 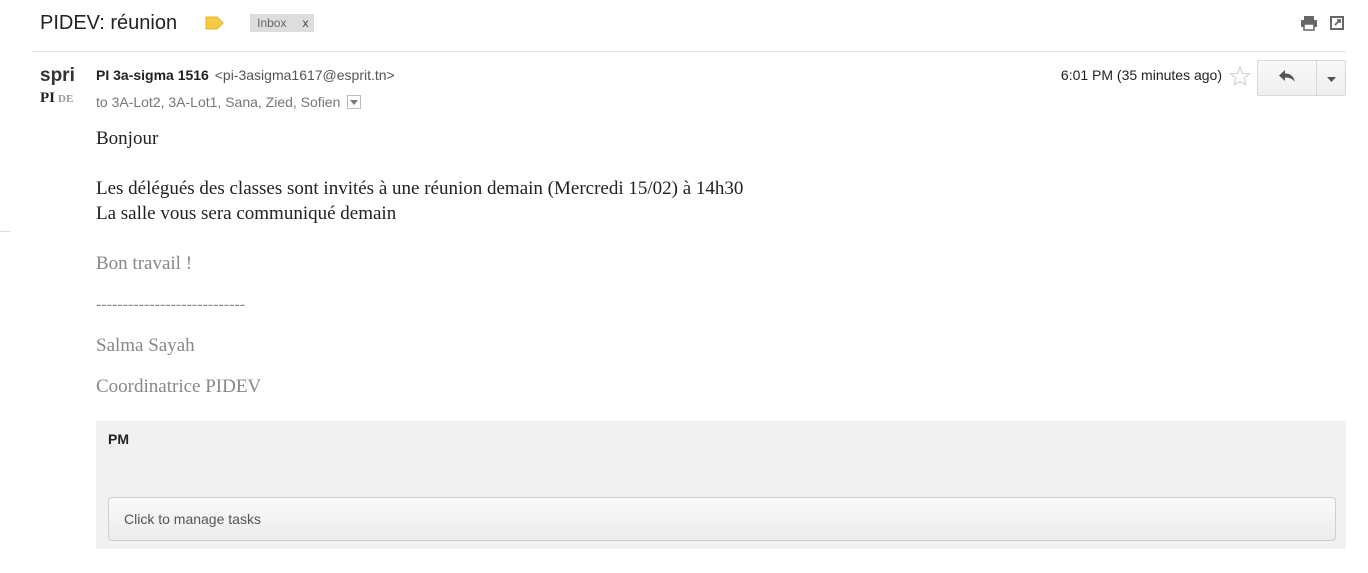 I want to click on inbox-label-chip: Inbox x, so click(x=282, y=23).